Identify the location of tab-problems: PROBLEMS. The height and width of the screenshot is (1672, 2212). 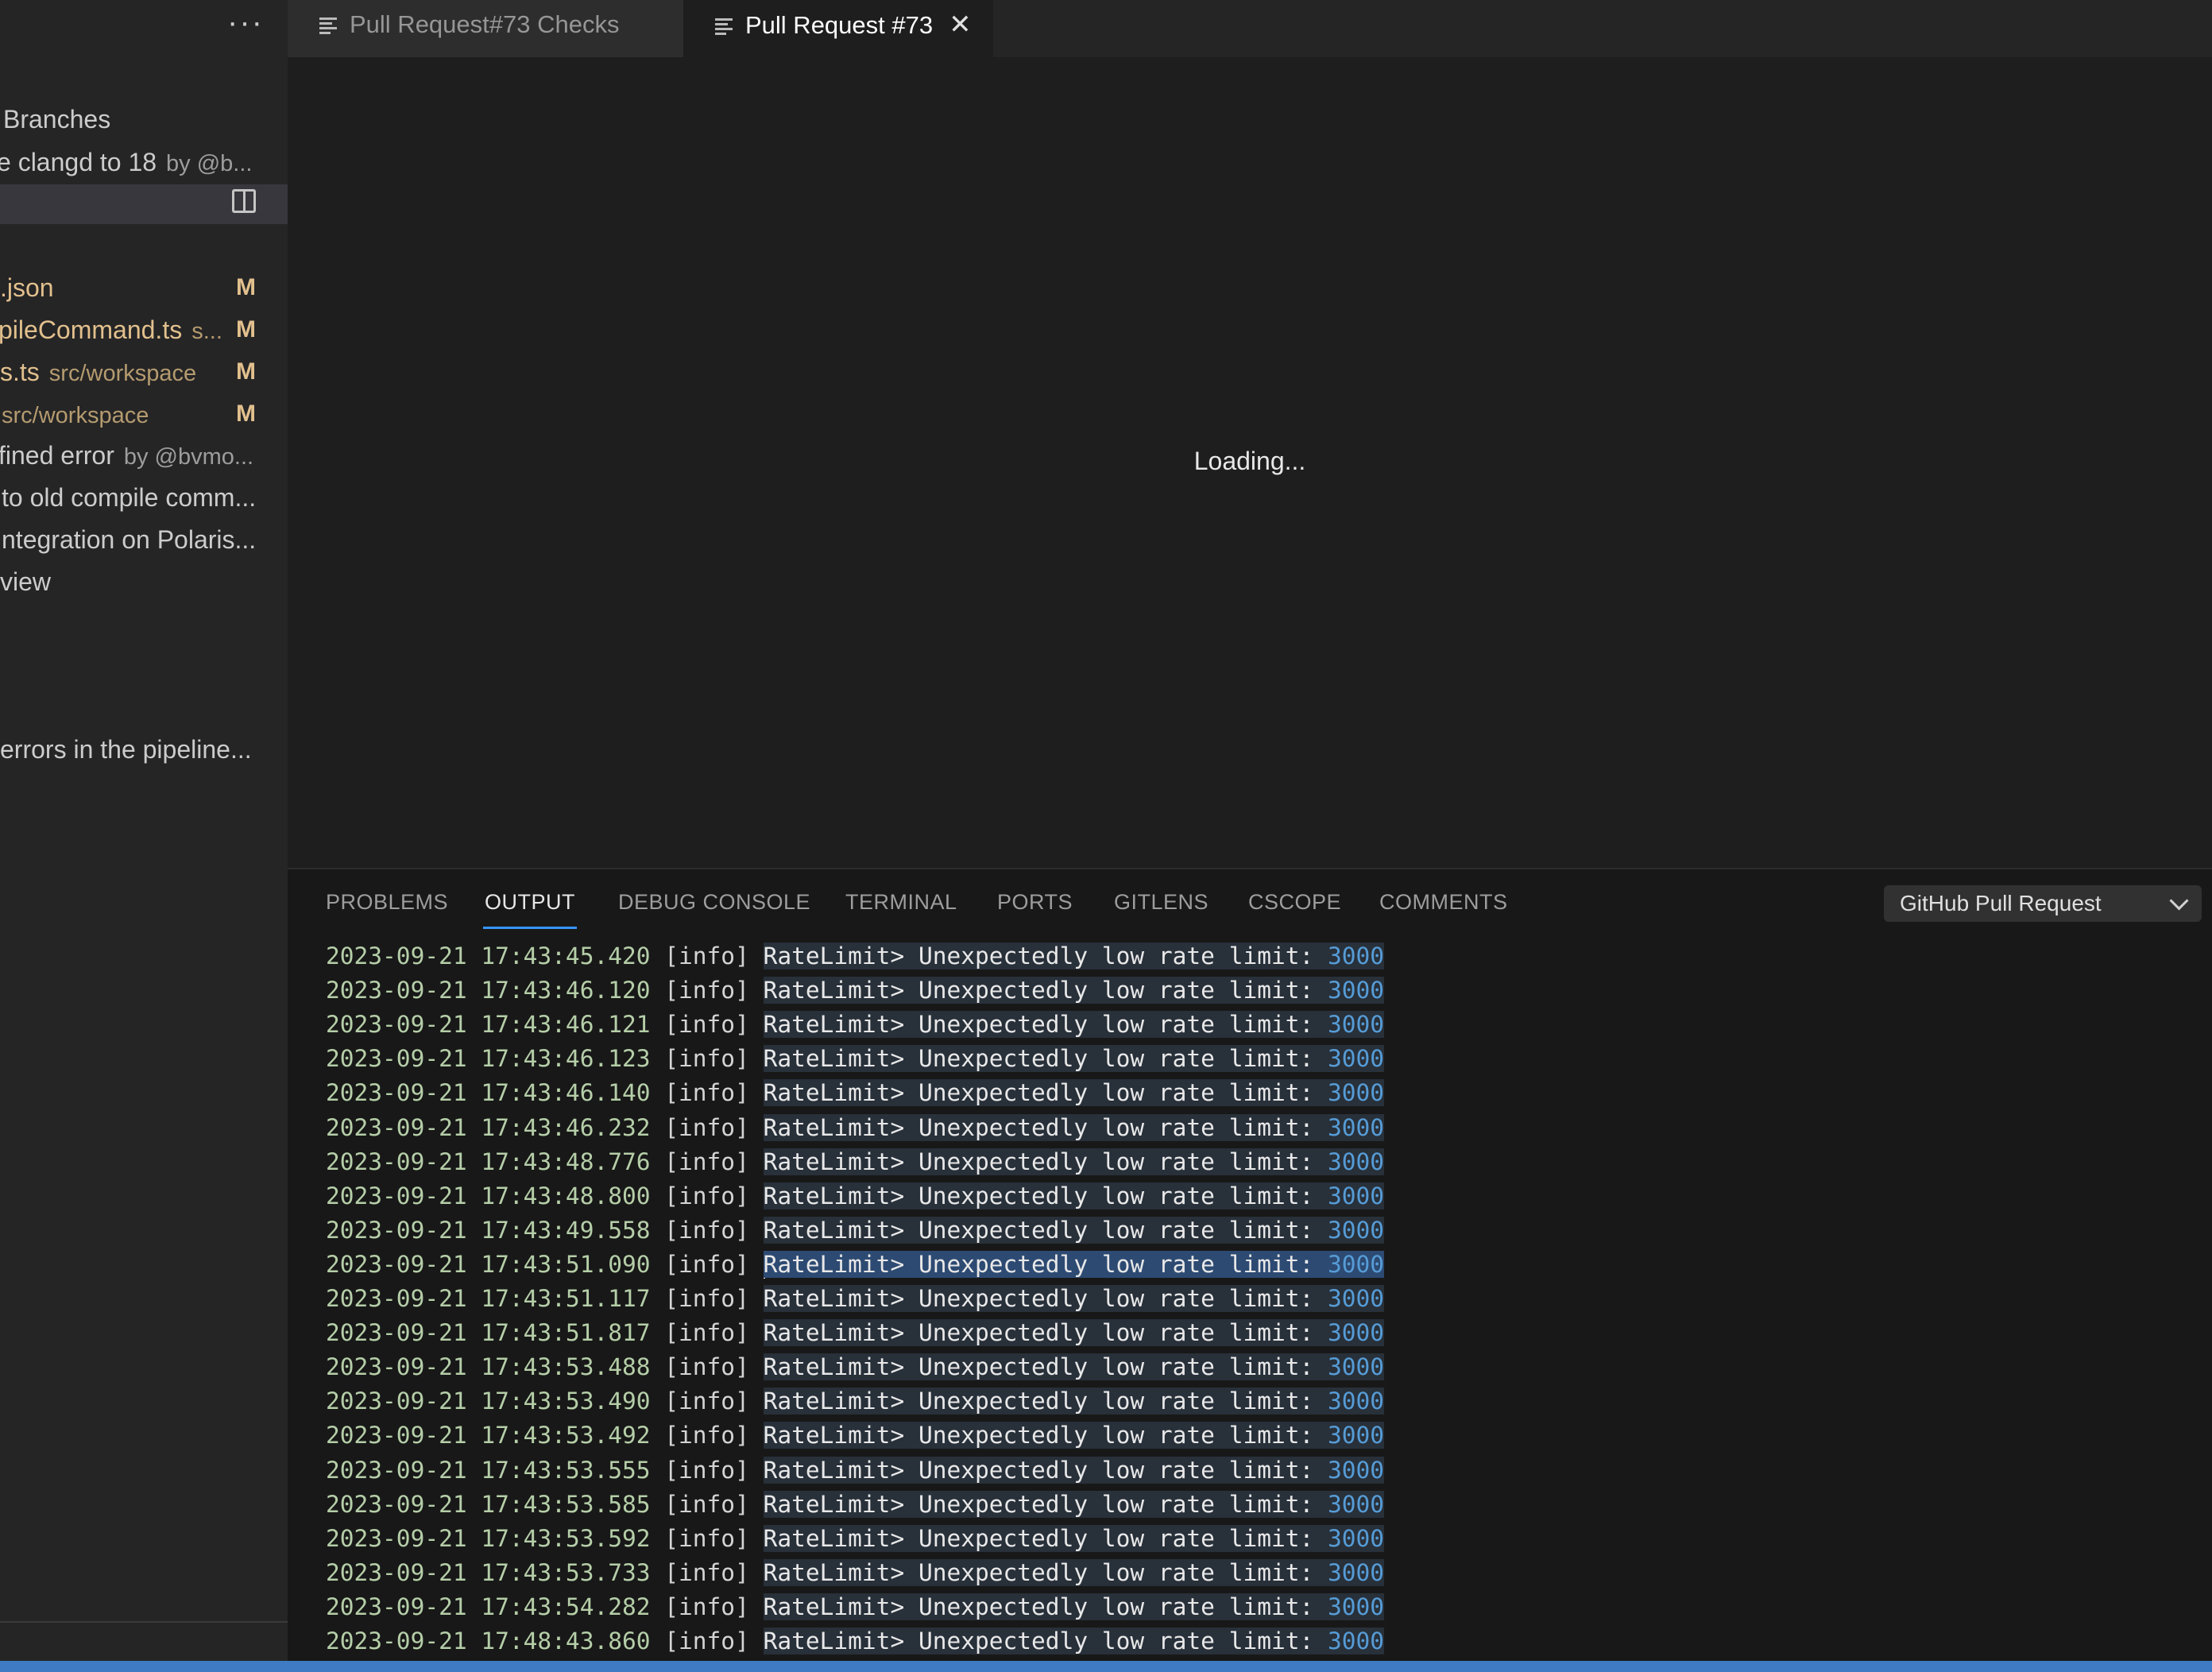
(387, 903).